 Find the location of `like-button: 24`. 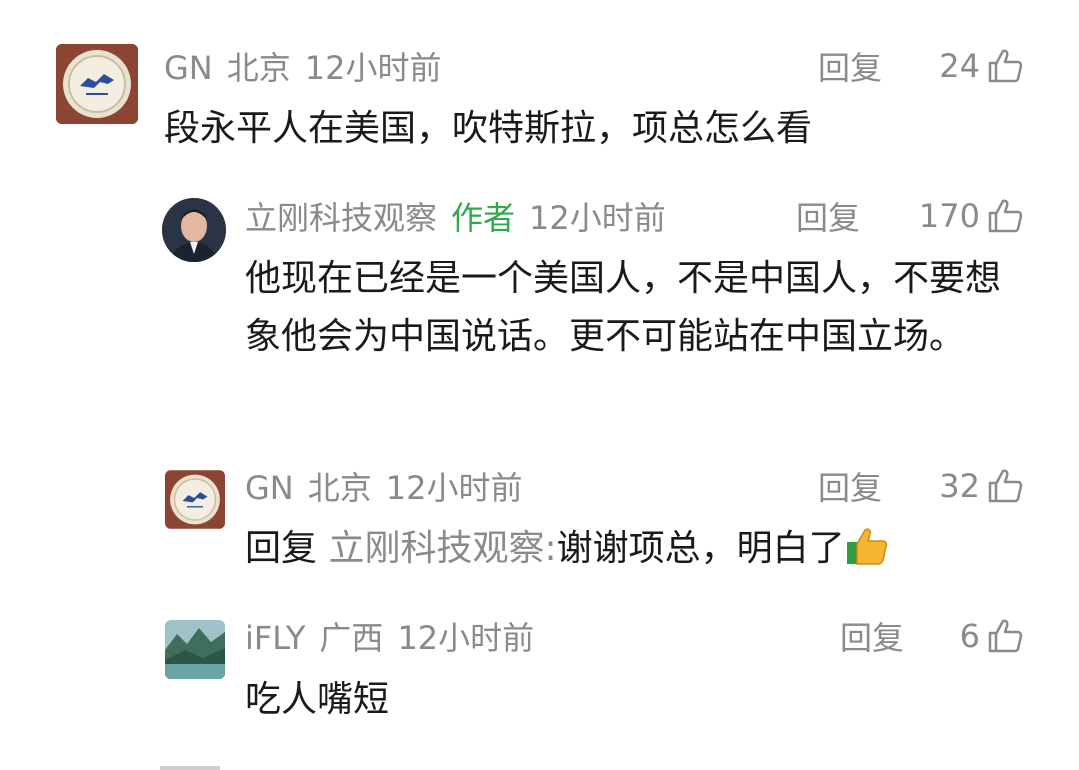

like-button: 24 is located at coordinates (962, 66).